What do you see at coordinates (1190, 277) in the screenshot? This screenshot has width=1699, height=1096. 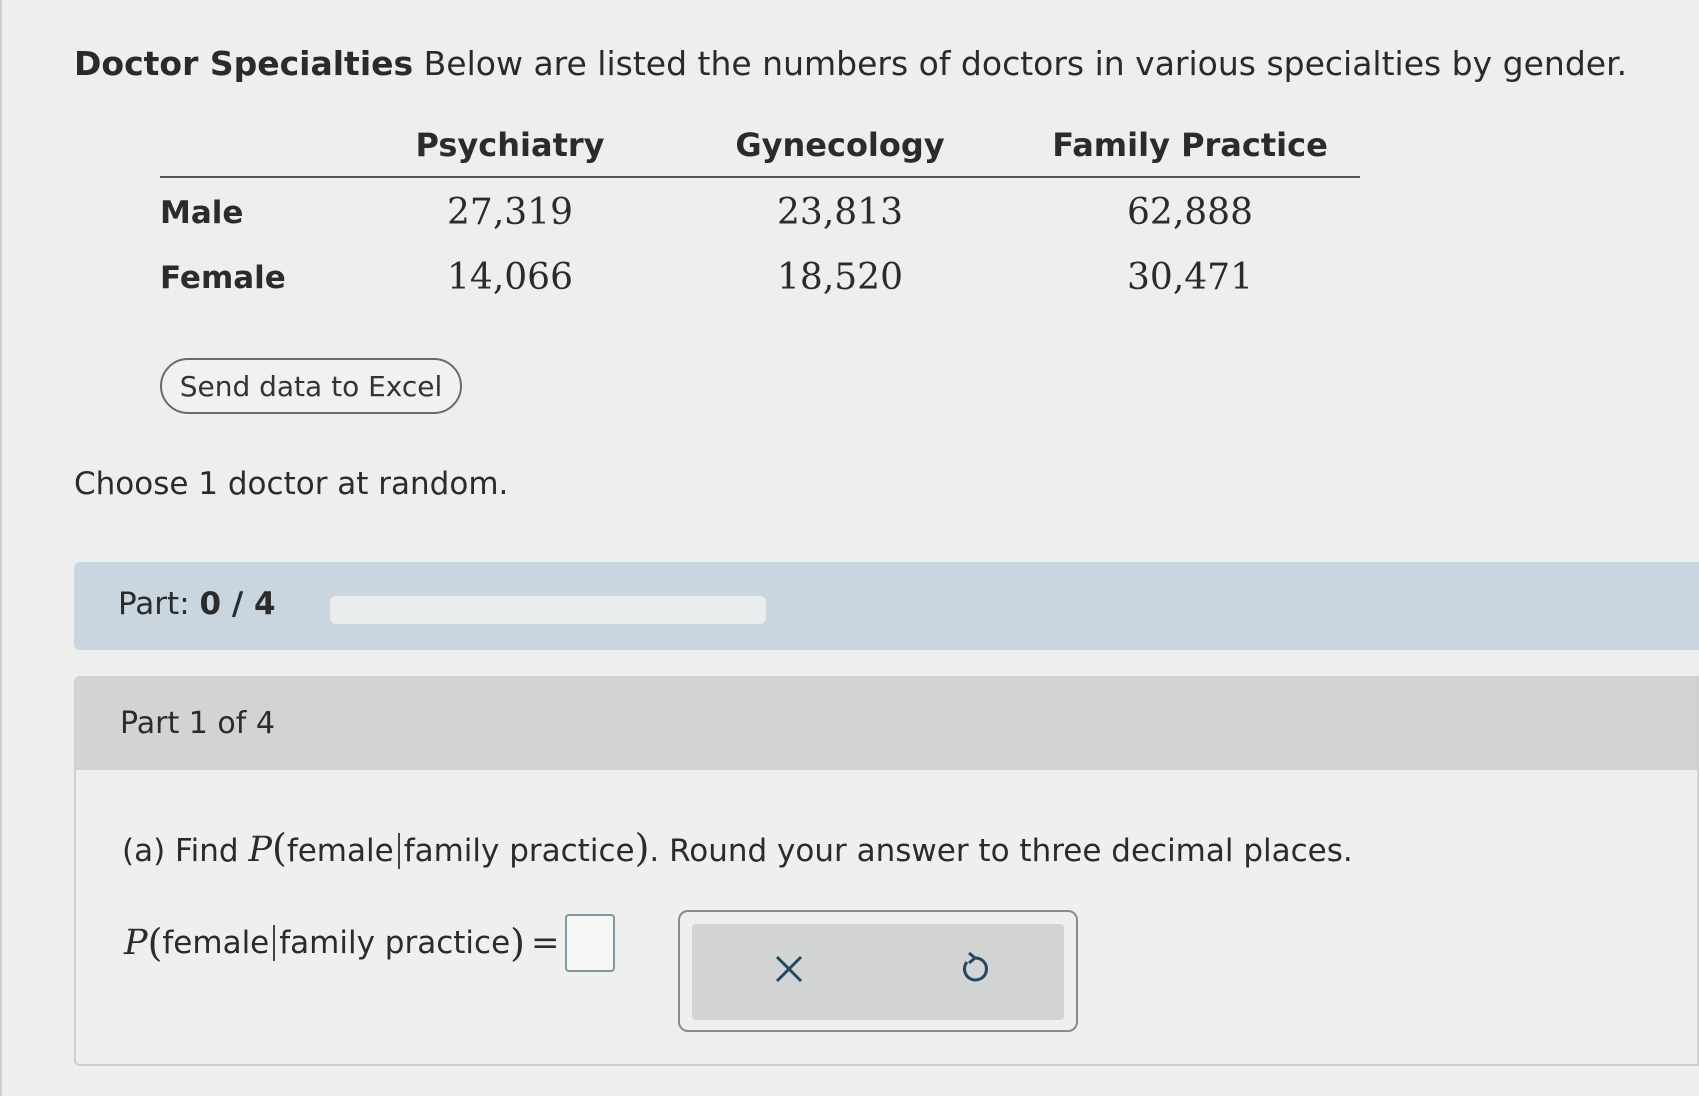 I see `table-cell: 30,471` at bounding box center [1190, 277].